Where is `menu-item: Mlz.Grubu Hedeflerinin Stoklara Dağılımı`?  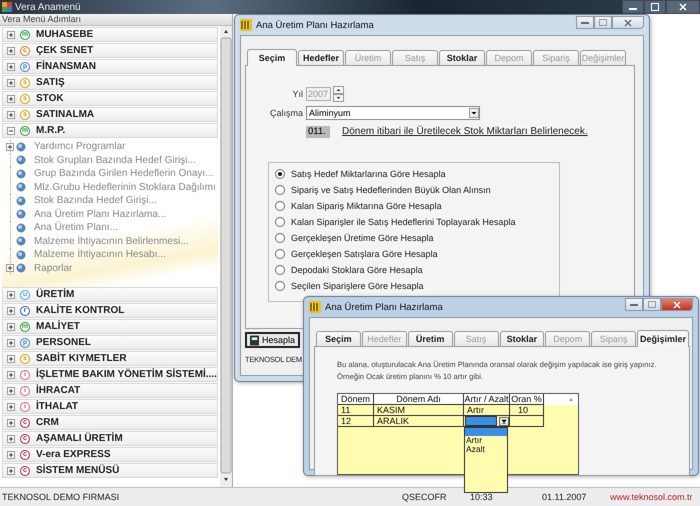
menu-item: Mlz.Grubu Hedeflerinin Stoklara Dağılımı is located at coordinates (125, 187).